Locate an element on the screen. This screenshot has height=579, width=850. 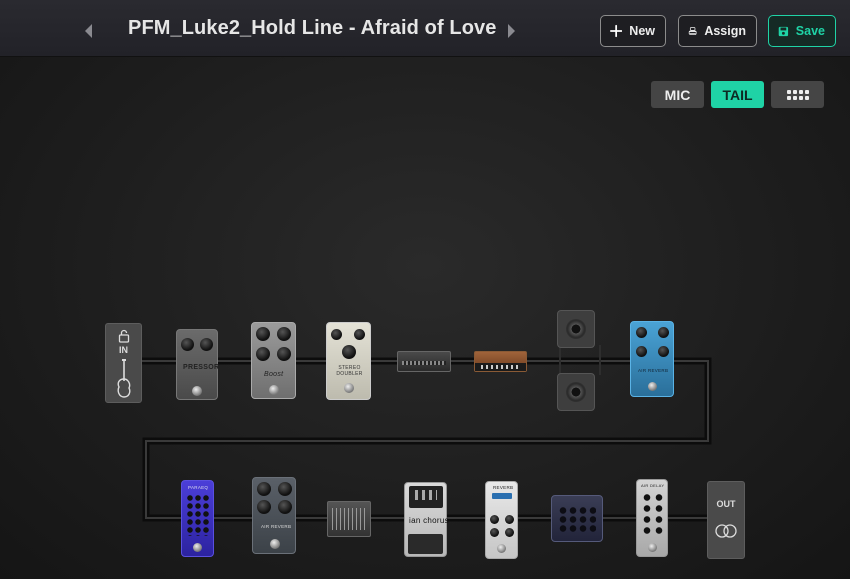
previous-preset-button is located at coordinates (88, 31).